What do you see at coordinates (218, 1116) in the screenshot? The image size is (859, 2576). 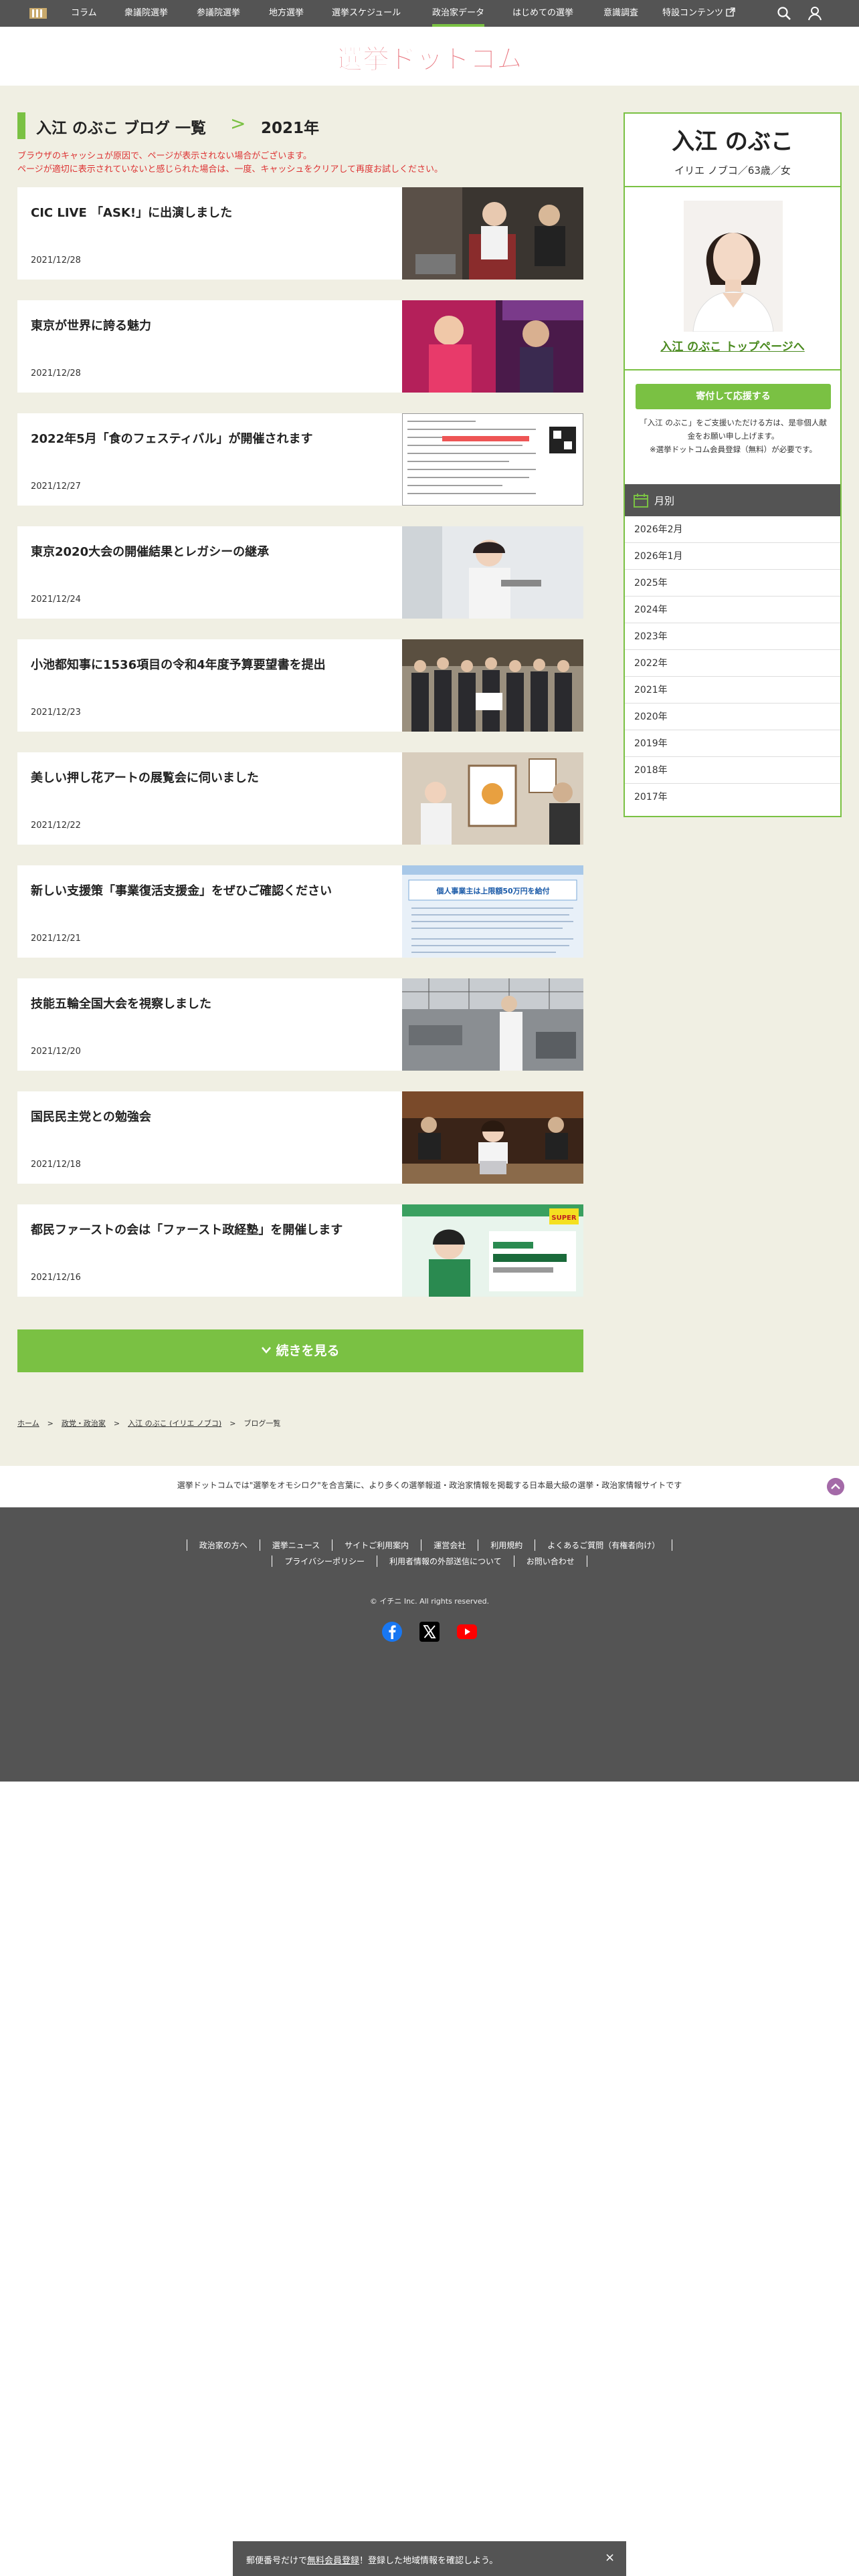 I see `post-title: 国民民主党との勉強会` at bounding box center [218, 1116].